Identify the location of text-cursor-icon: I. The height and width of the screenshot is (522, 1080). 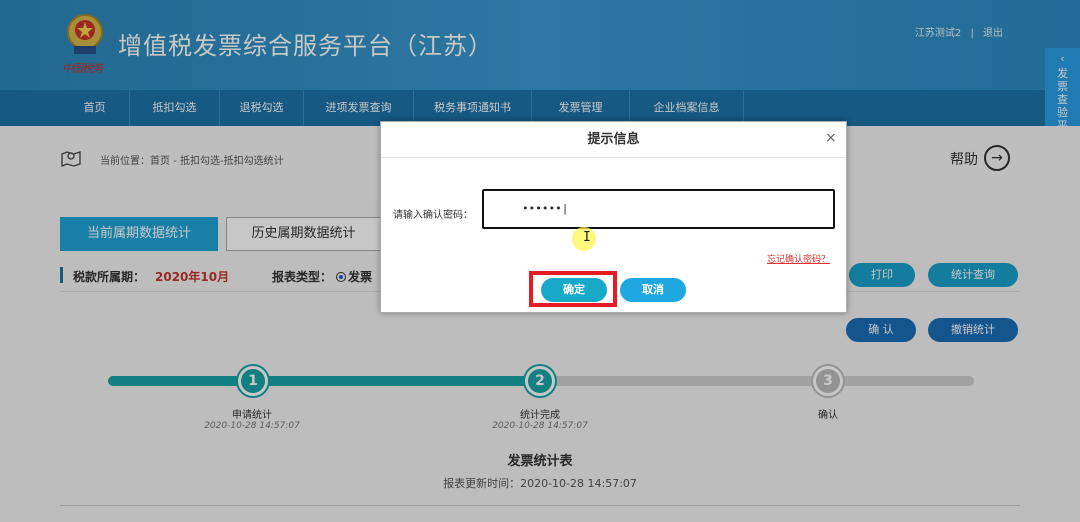
(587, 237).